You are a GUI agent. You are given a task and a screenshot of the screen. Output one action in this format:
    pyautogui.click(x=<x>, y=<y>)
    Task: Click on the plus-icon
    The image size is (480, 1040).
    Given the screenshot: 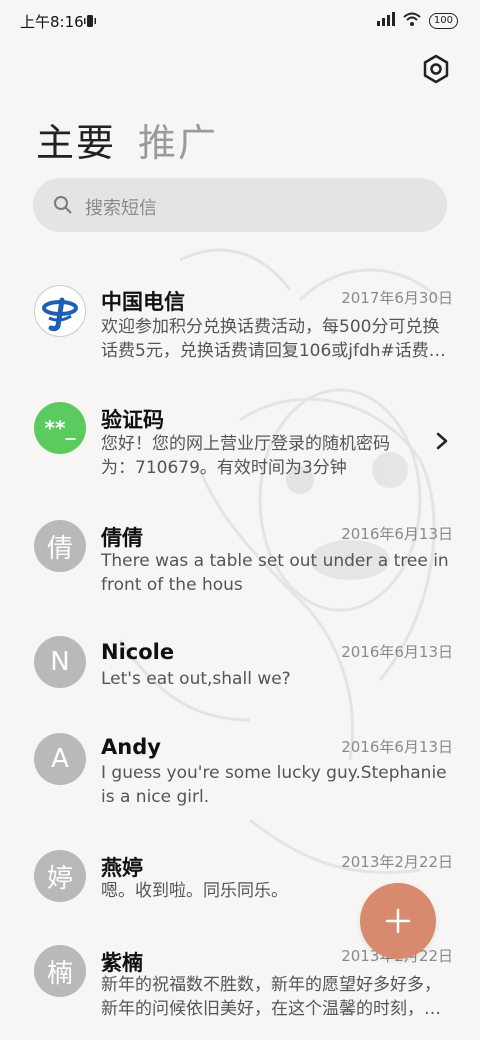 What is the action you would take?
    pyautogui.click(x=398, y=921)
    